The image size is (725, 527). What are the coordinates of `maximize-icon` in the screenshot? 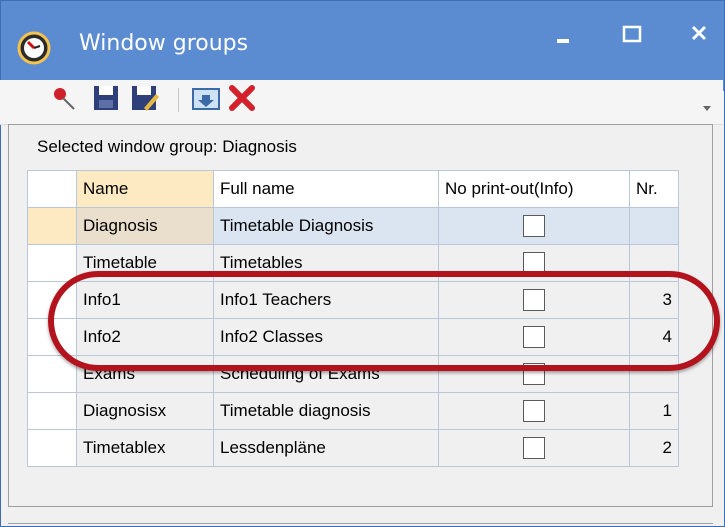 It's located at (632, 34).